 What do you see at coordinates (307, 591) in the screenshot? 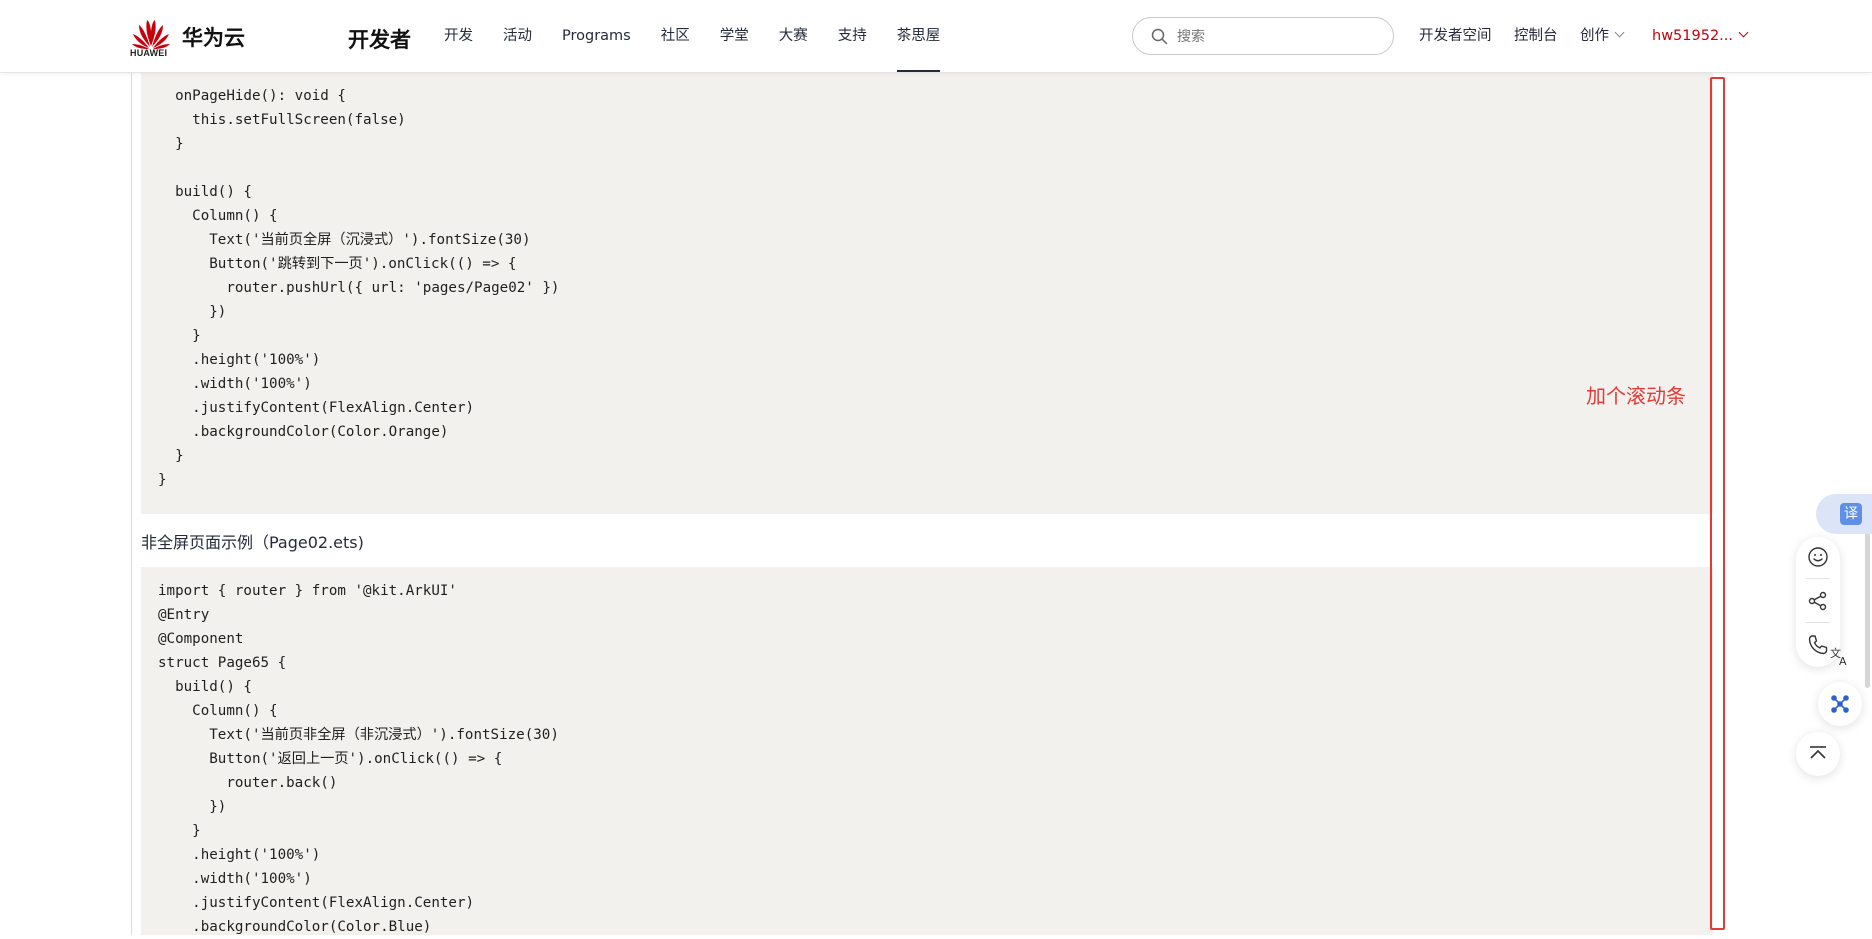
I see `code-line: import { router } from '@kit.ArkUI'` at bounding box center [307, 591].